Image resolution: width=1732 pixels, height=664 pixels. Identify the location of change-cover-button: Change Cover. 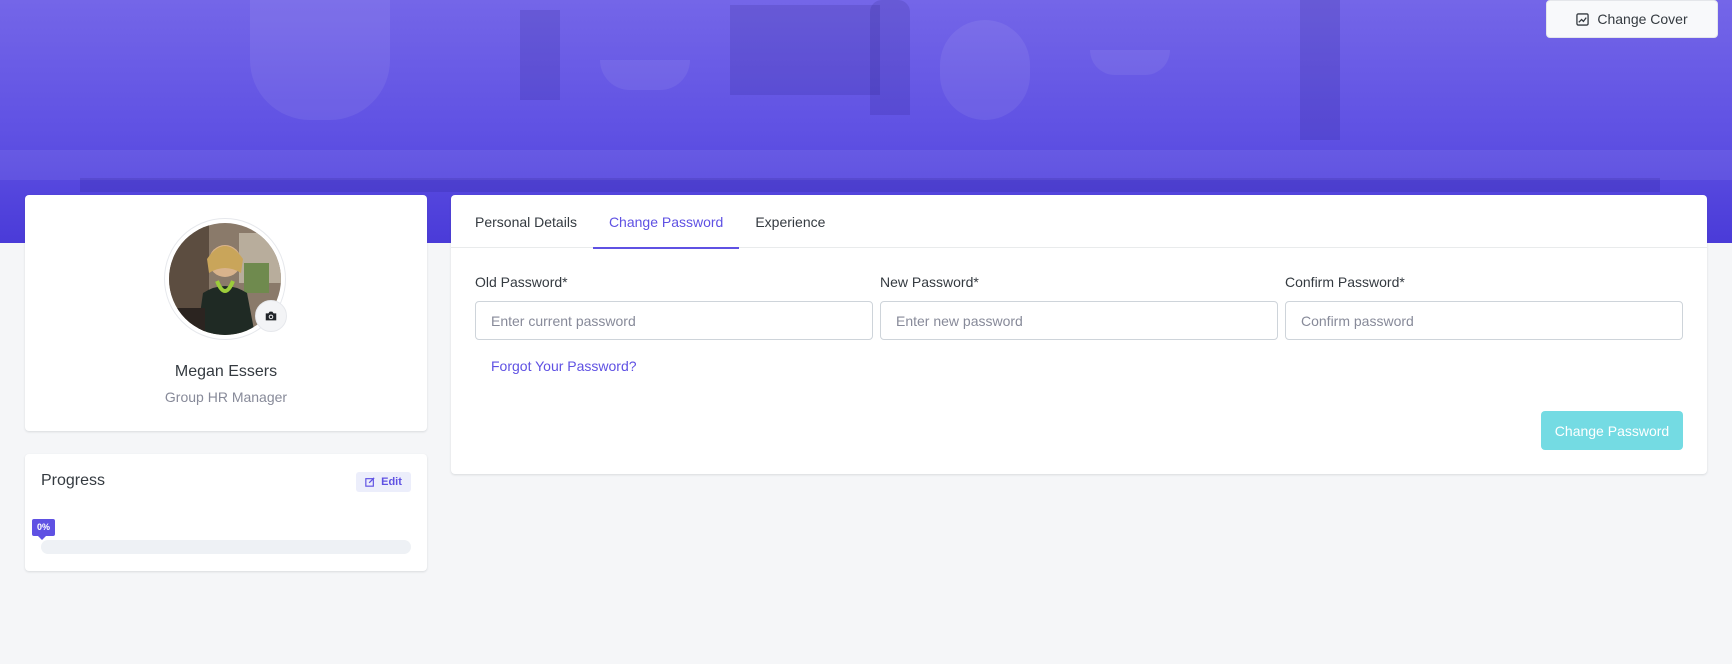
(1632, 19).